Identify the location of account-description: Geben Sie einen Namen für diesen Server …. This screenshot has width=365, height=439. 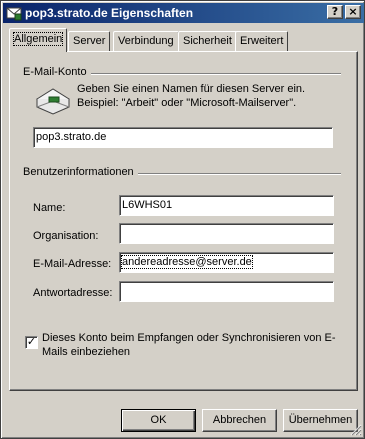
(191, 96).